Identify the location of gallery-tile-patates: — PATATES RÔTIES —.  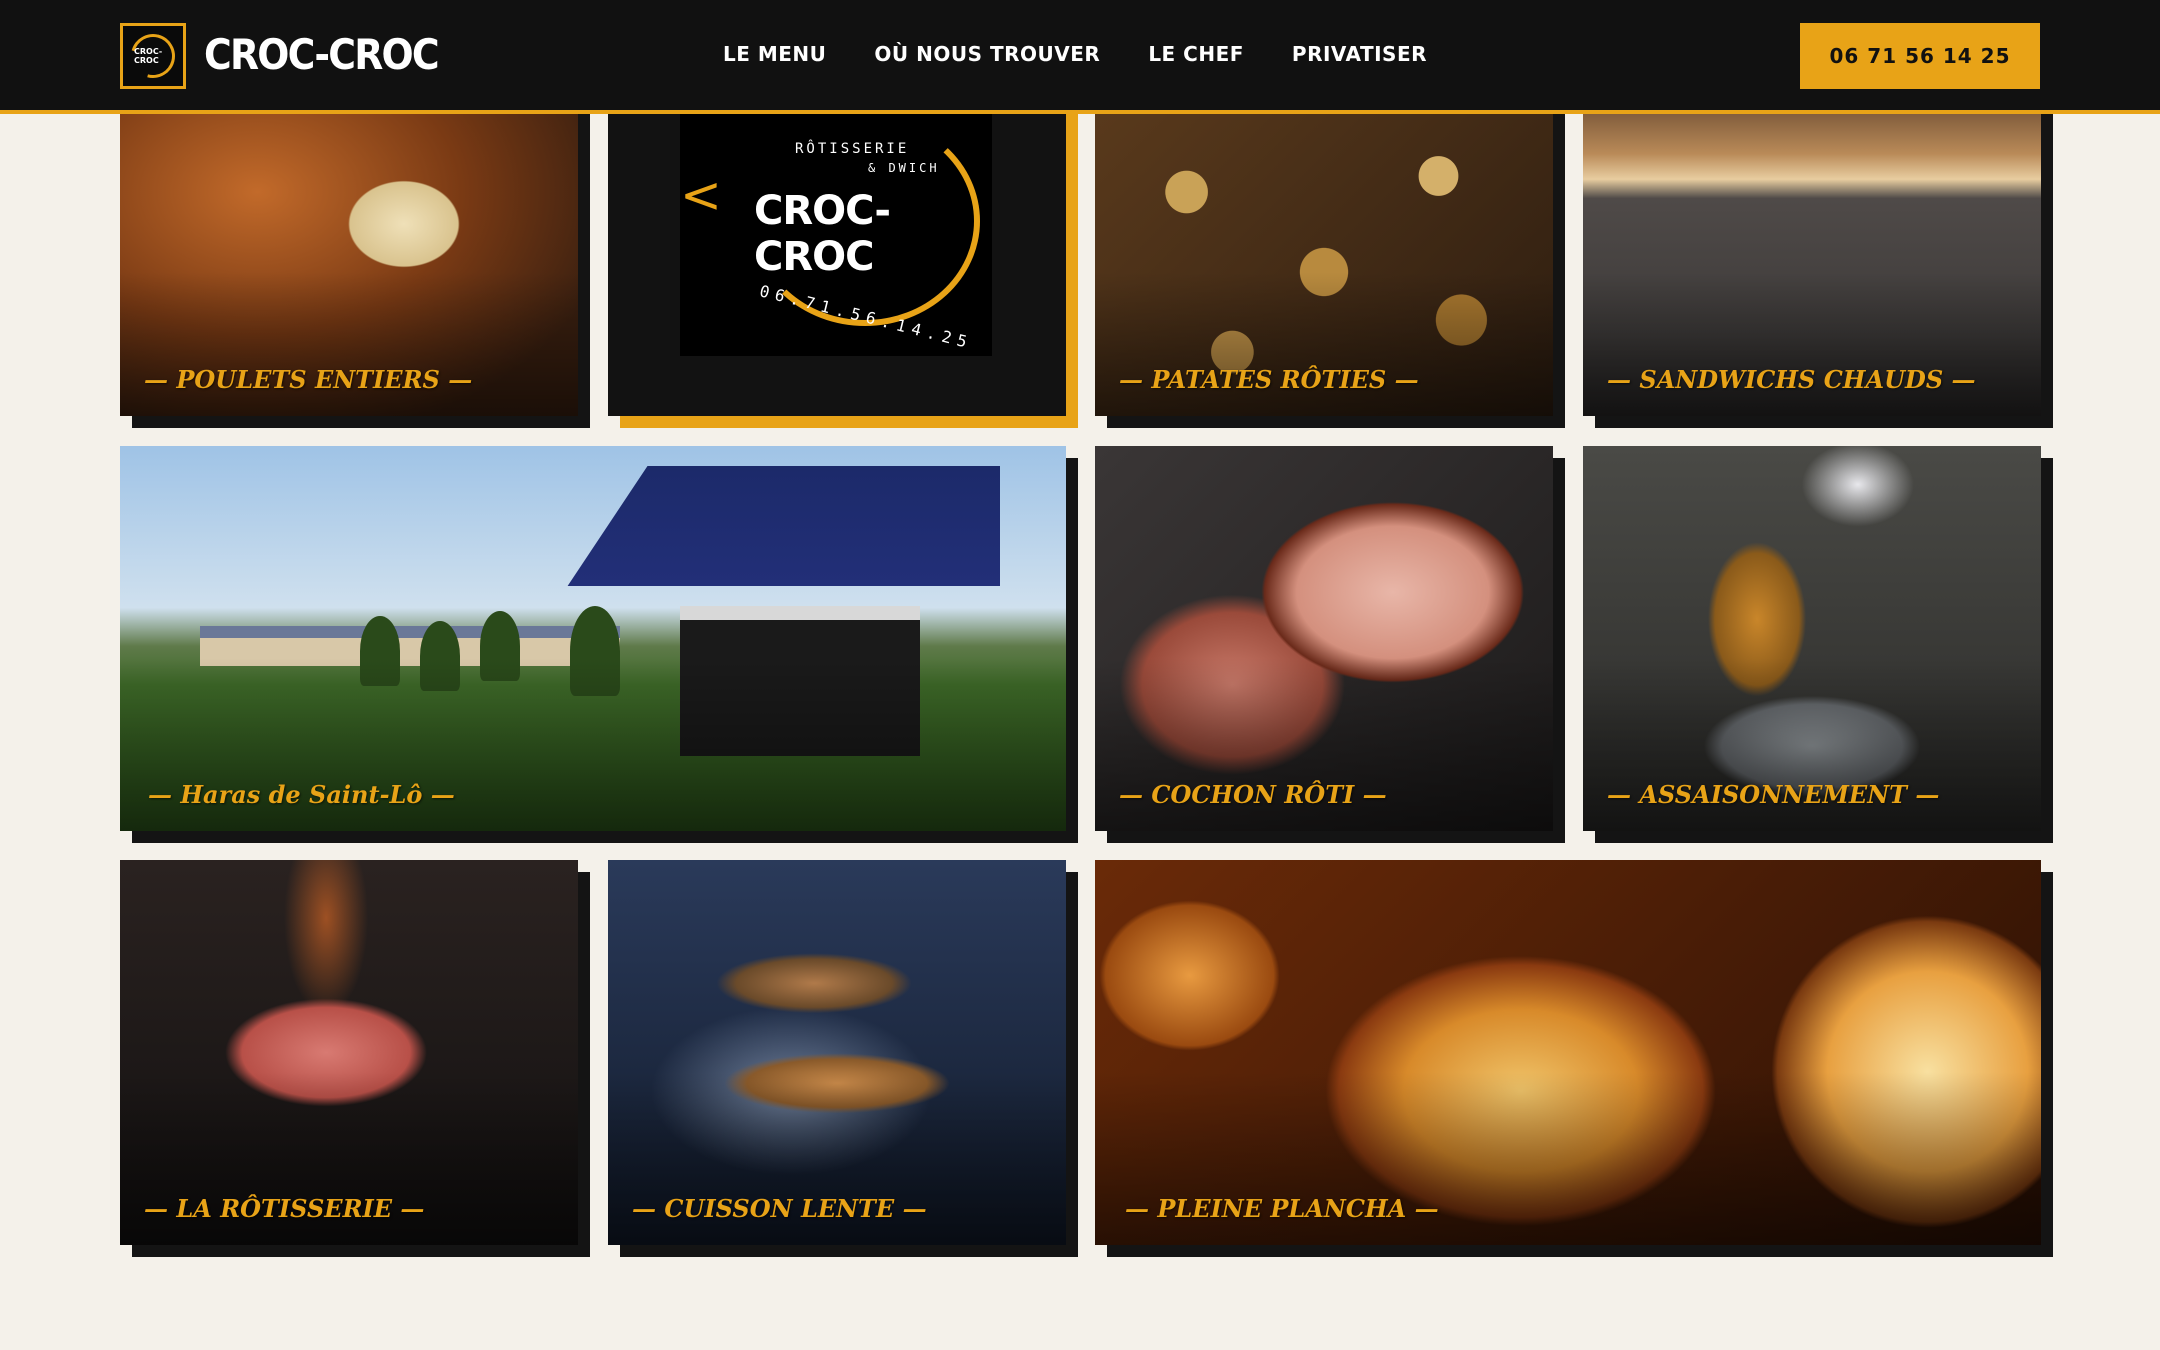
(1330, 262).